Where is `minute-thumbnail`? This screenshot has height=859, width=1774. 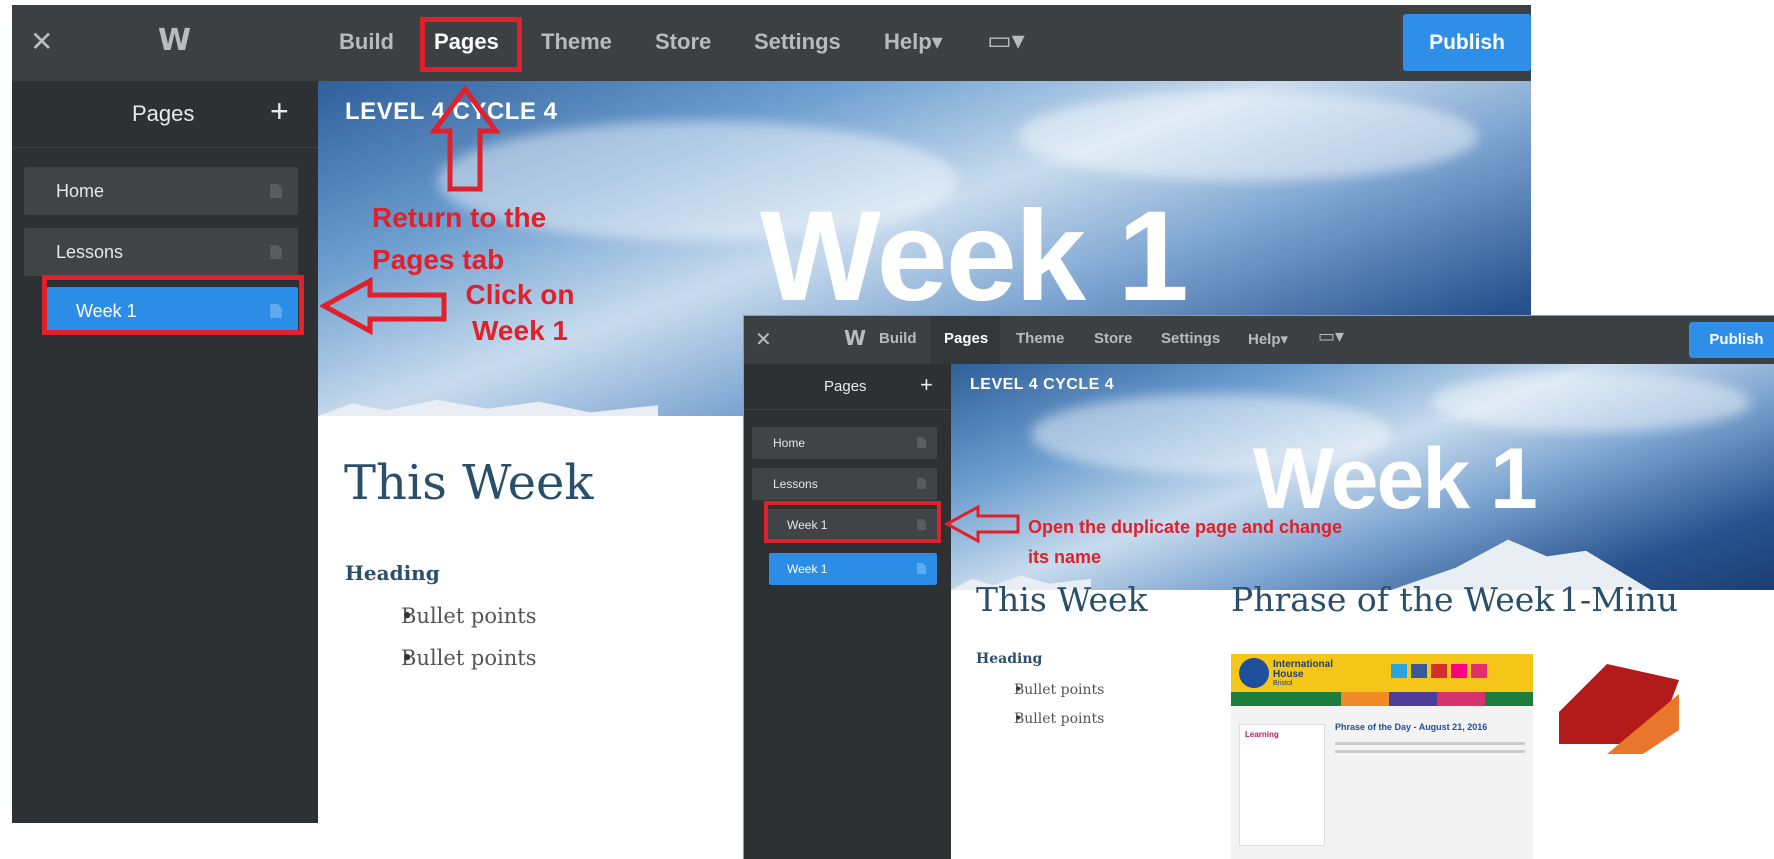
minute-thumbnail is located at coordinates (1666, 756).